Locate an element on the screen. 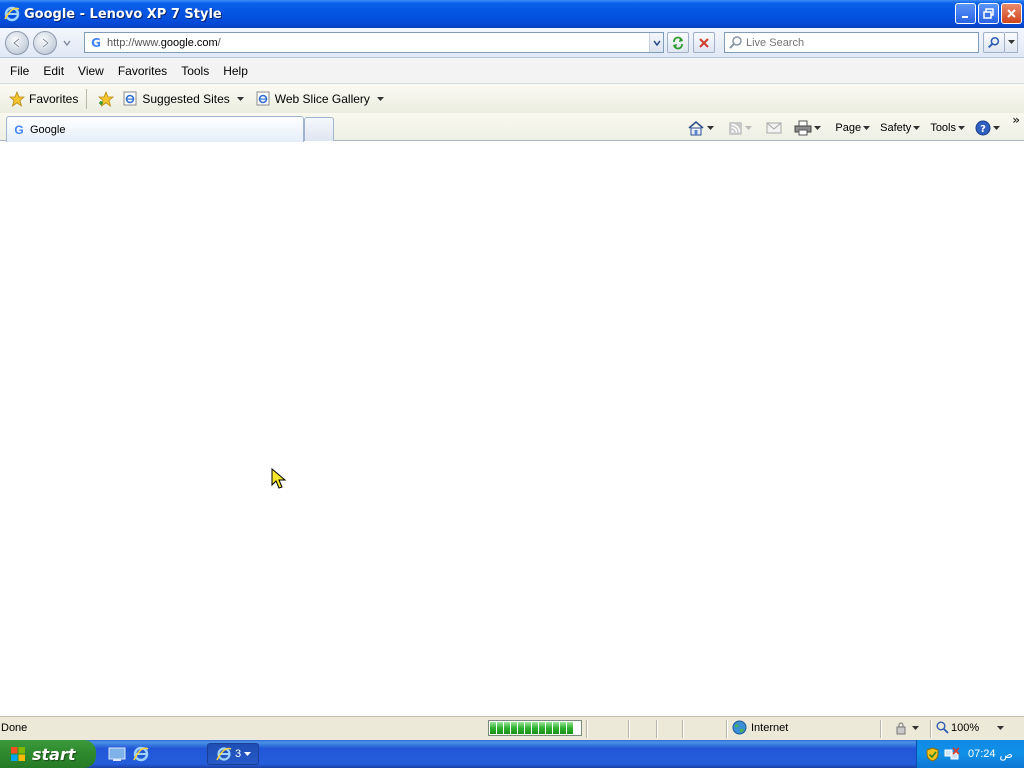 Image resolution: width=1024 pixels, height=768 pixels. safety-menu-button: Safety is located at coordinates (900, 128).